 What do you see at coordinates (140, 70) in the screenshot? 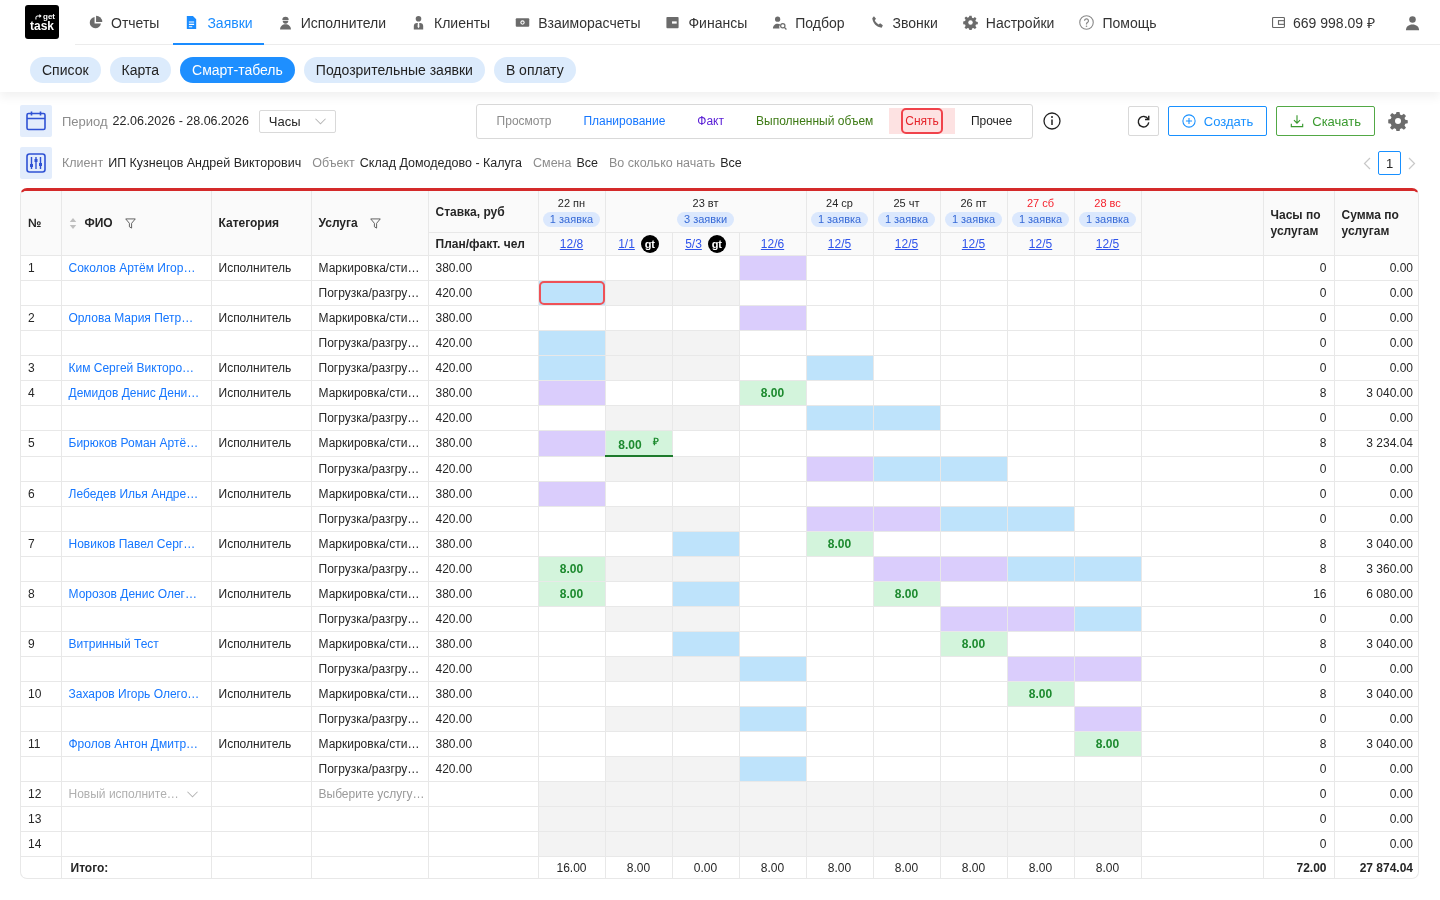
I see `subtab: Карта` at bounding box center [140, 70].